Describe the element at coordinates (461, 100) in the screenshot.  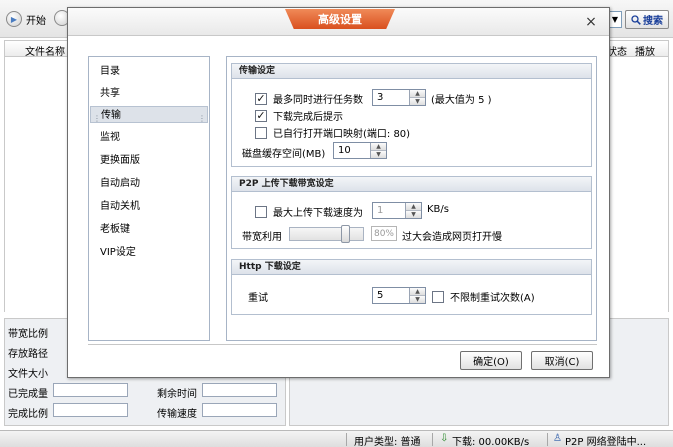
I see `max-tasks-hint: (最大值为 5 )` at that location.